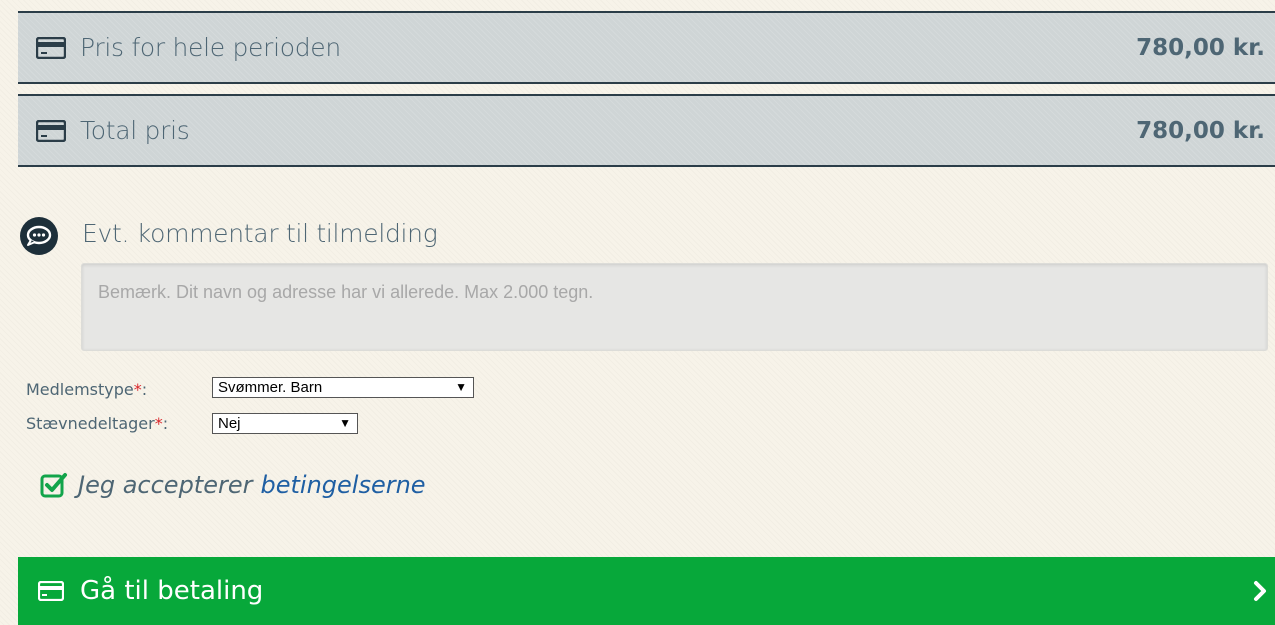 Image resolution: width=1275 pixels, height=625 pixels. I want to click on price-amount: 780,00 kr., so click(1200, 47).